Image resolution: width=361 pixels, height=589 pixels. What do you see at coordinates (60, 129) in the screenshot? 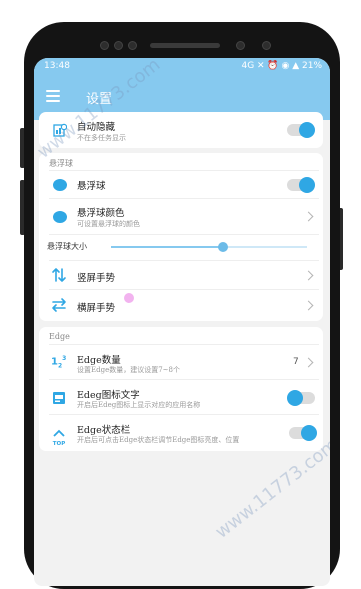
I see `auto-hide-icon` at bounding box center [60, 129].